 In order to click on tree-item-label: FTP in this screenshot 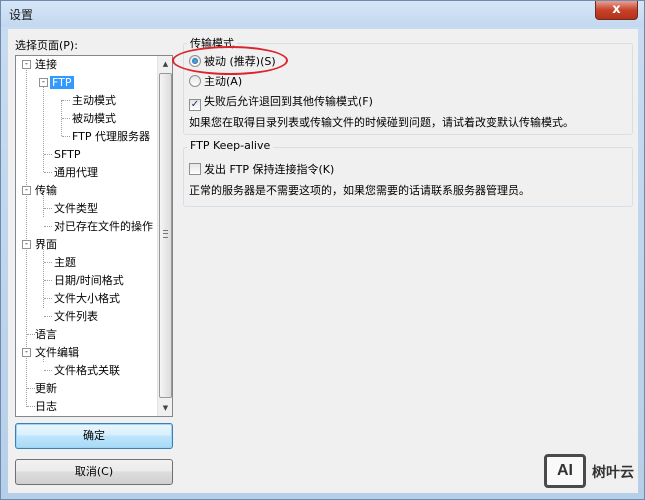, I will do `click(62, 82)`.